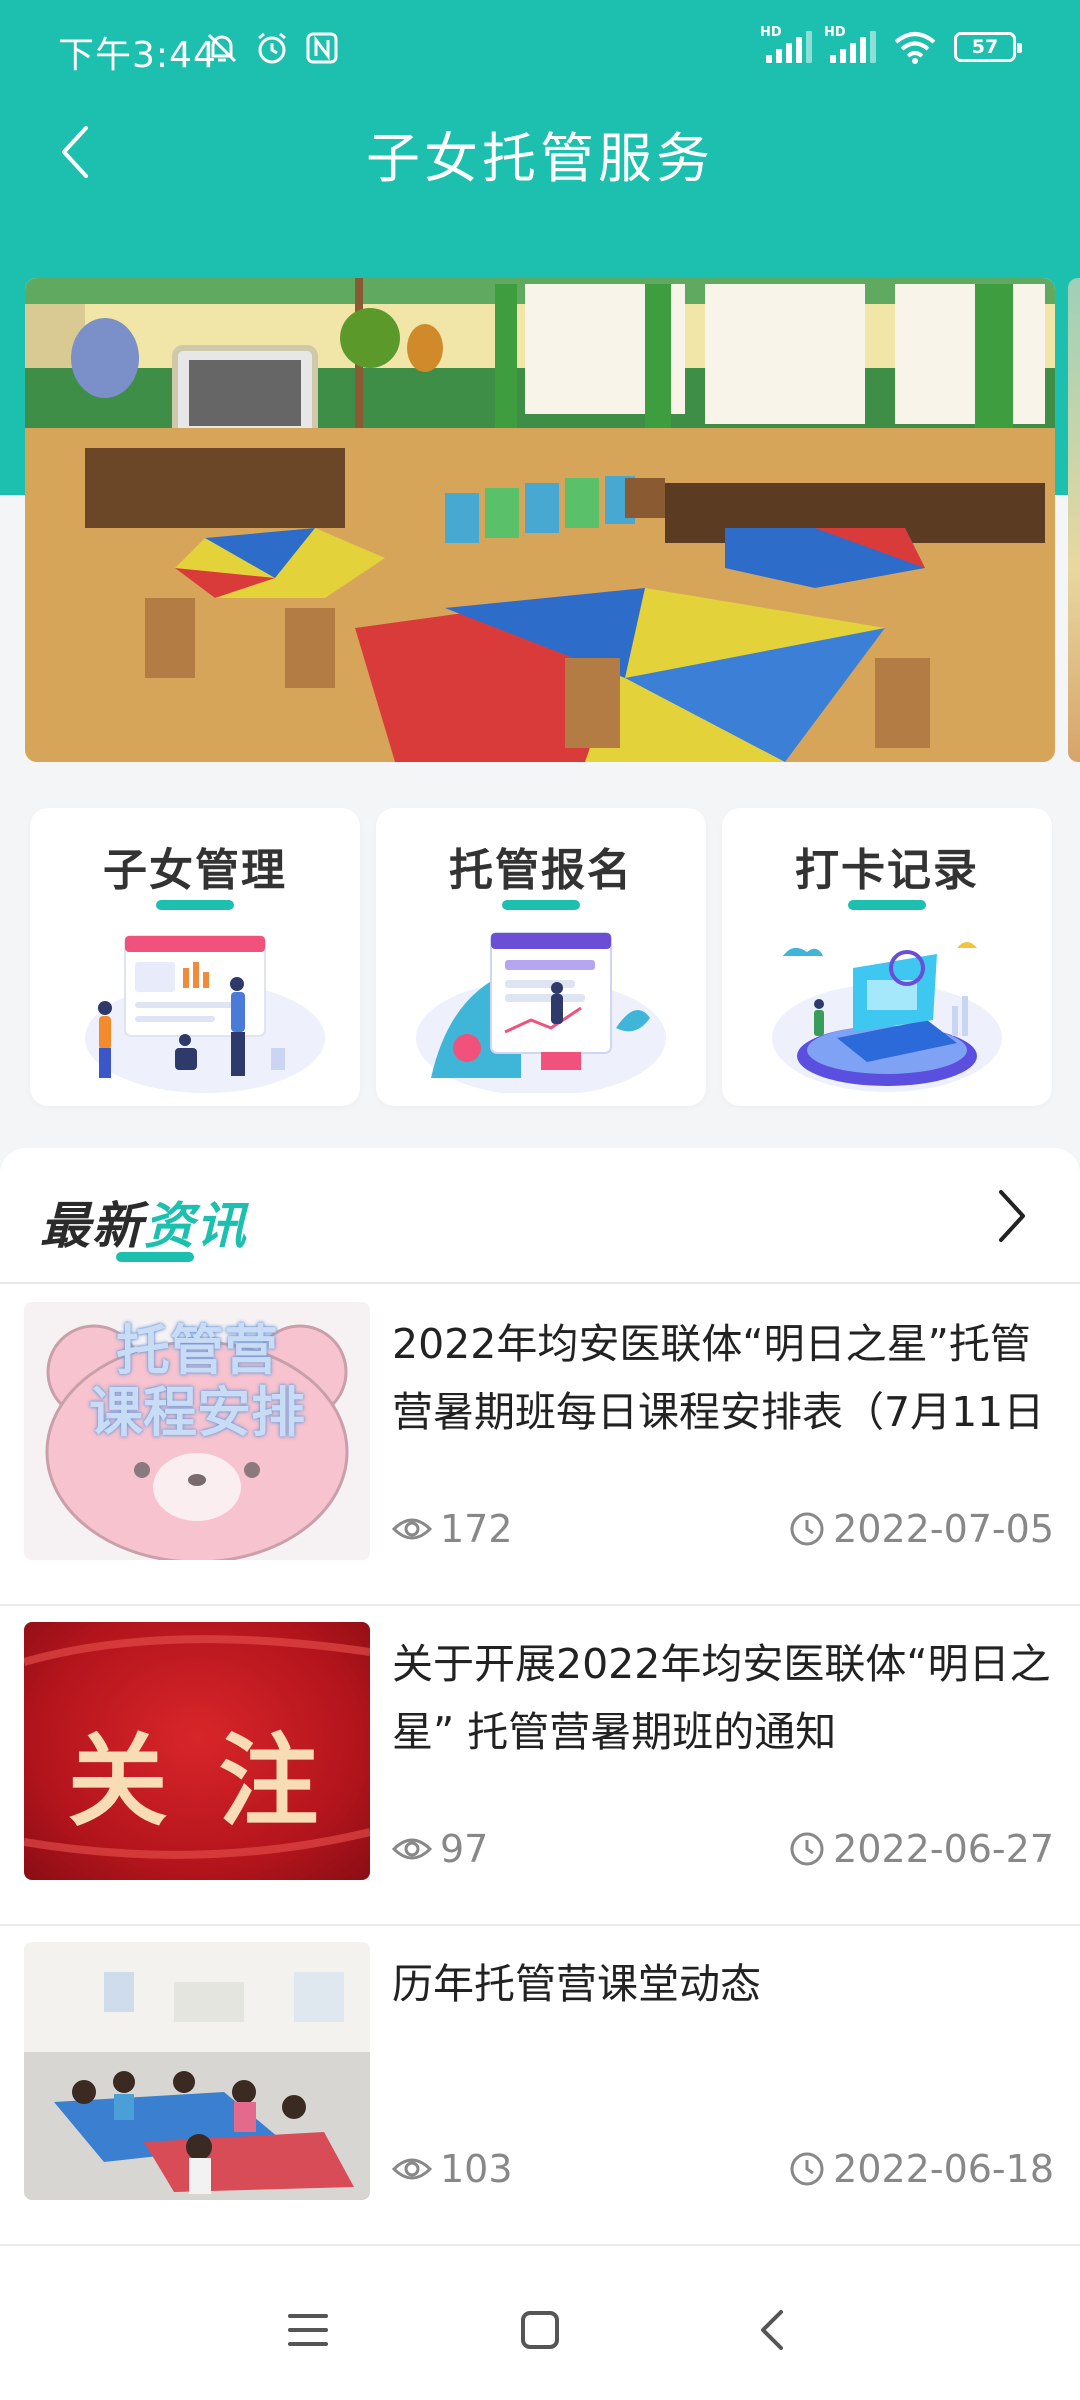  Describe the element at coordinates (576, 1984) in the screenshot. I see `news-item-title: 历年托管营课堂动态` at that location.